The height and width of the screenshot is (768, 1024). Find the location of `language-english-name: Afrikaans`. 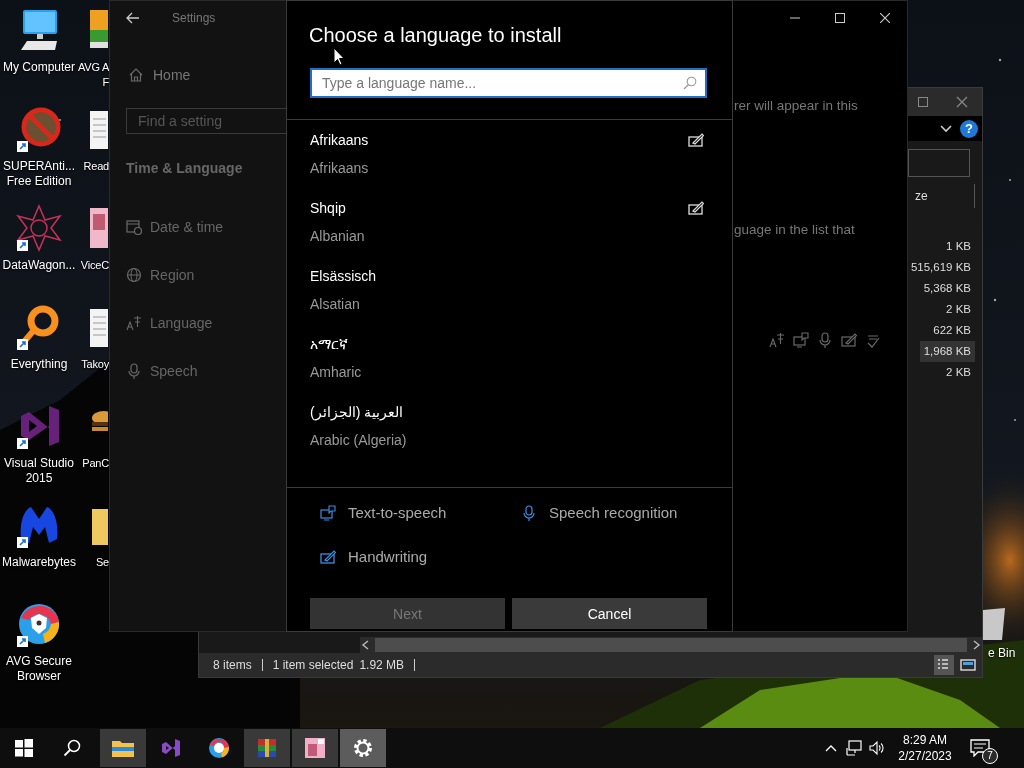

language-english-name: Afrikaans is located at coordinates (340, 168).